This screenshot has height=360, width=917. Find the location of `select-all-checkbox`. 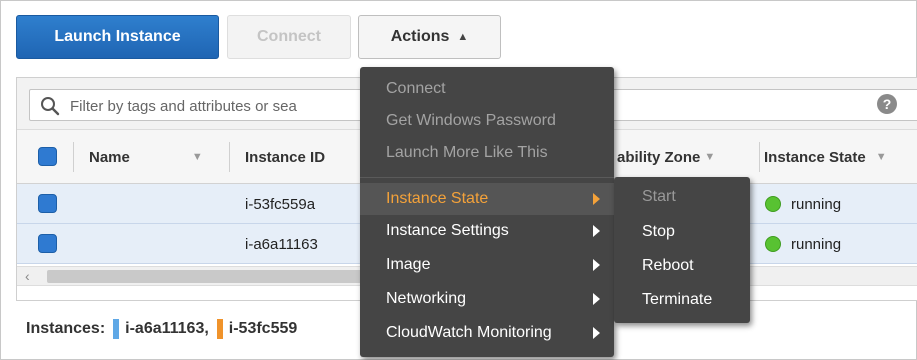

select-all-checkbox is located at coordinates (47, 156).